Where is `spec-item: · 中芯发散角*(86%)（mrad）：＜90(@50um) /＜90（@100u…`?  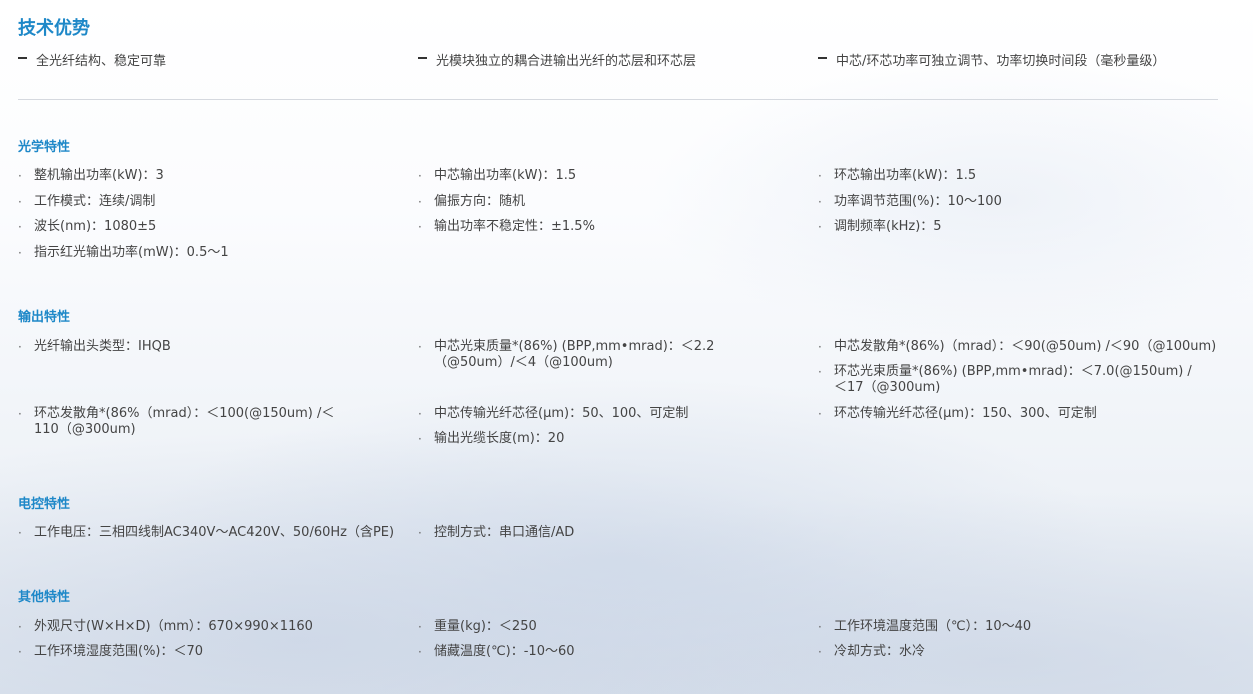 spec-item: · 中芯发散角*(86%)（mrad）：＜90(@50um) /＜90（@100u… is located at coordinates (1017, 346).